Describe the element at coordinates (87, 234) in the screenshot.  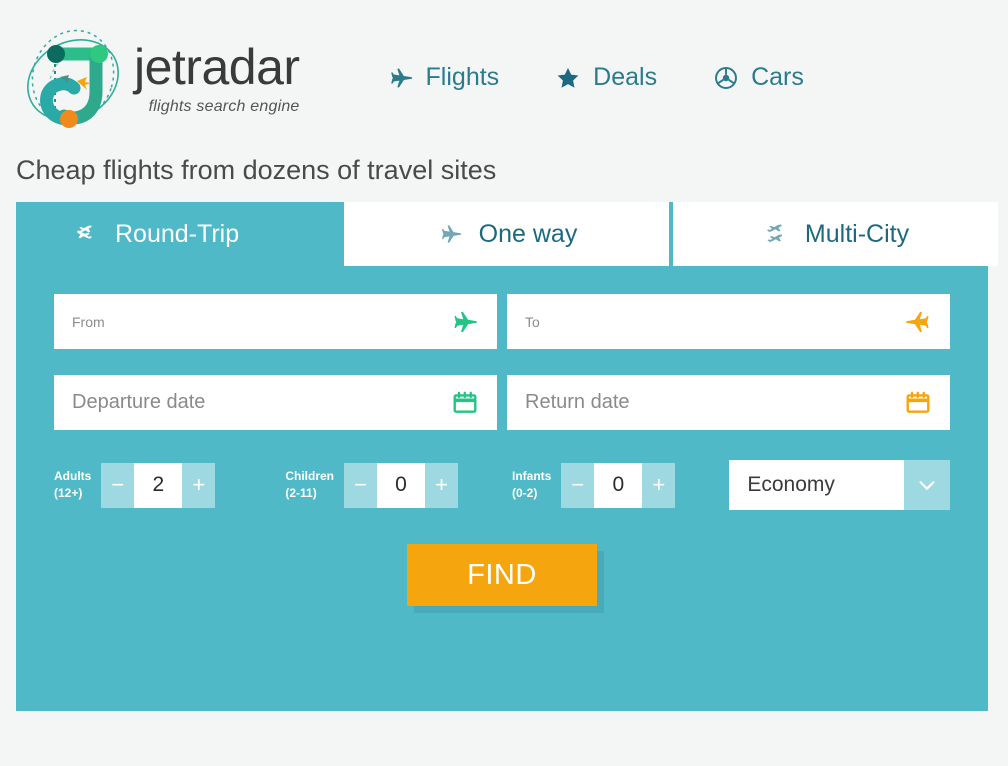
I see `two-planes-roundtrip-icon` at that location.